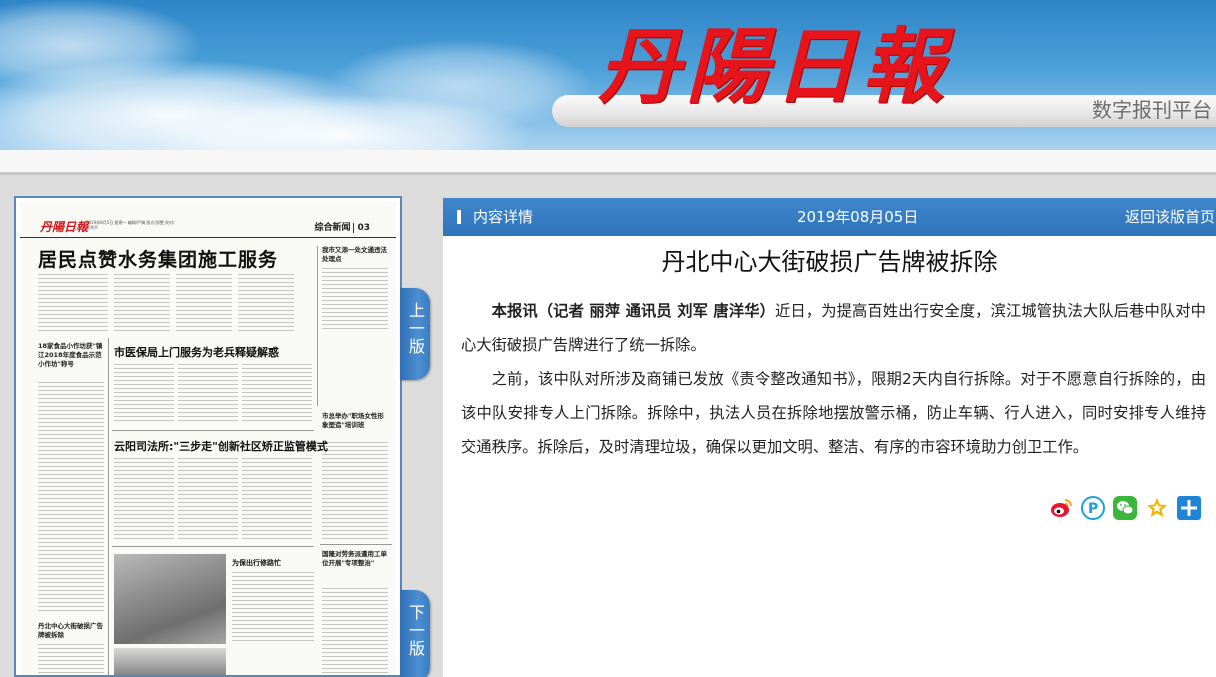  What do you see at coordinates (459, 217) in the screenshot?
I see `bar-marker` at bounding box center [459, 217].